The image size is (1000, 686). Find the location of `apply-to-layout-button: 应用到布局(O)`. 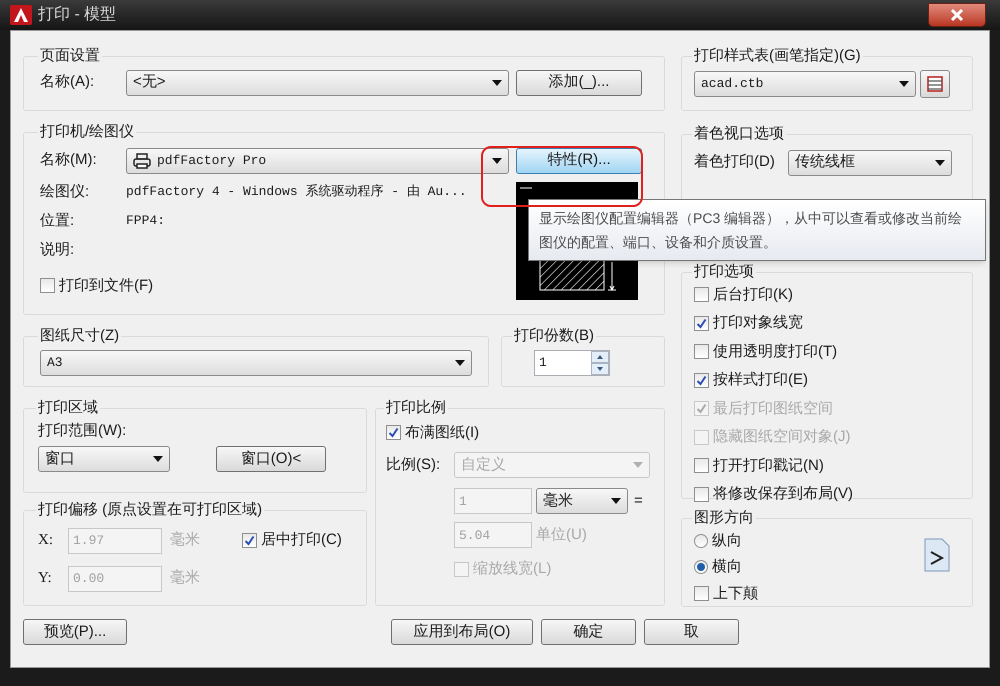

apply-to-layout-button: 应用到布局(O) is located at coordinates (462, 632).